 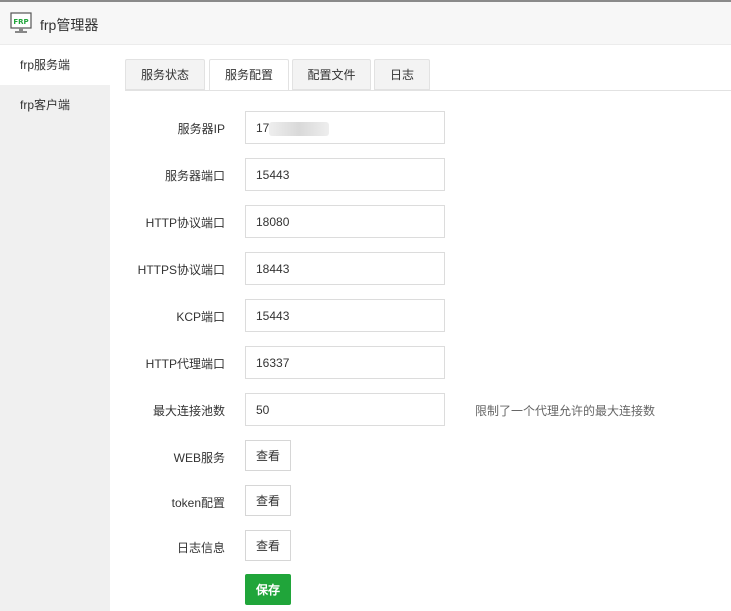 I want to click on tab-service-status: 服务状态, so click(x=165, y=74).